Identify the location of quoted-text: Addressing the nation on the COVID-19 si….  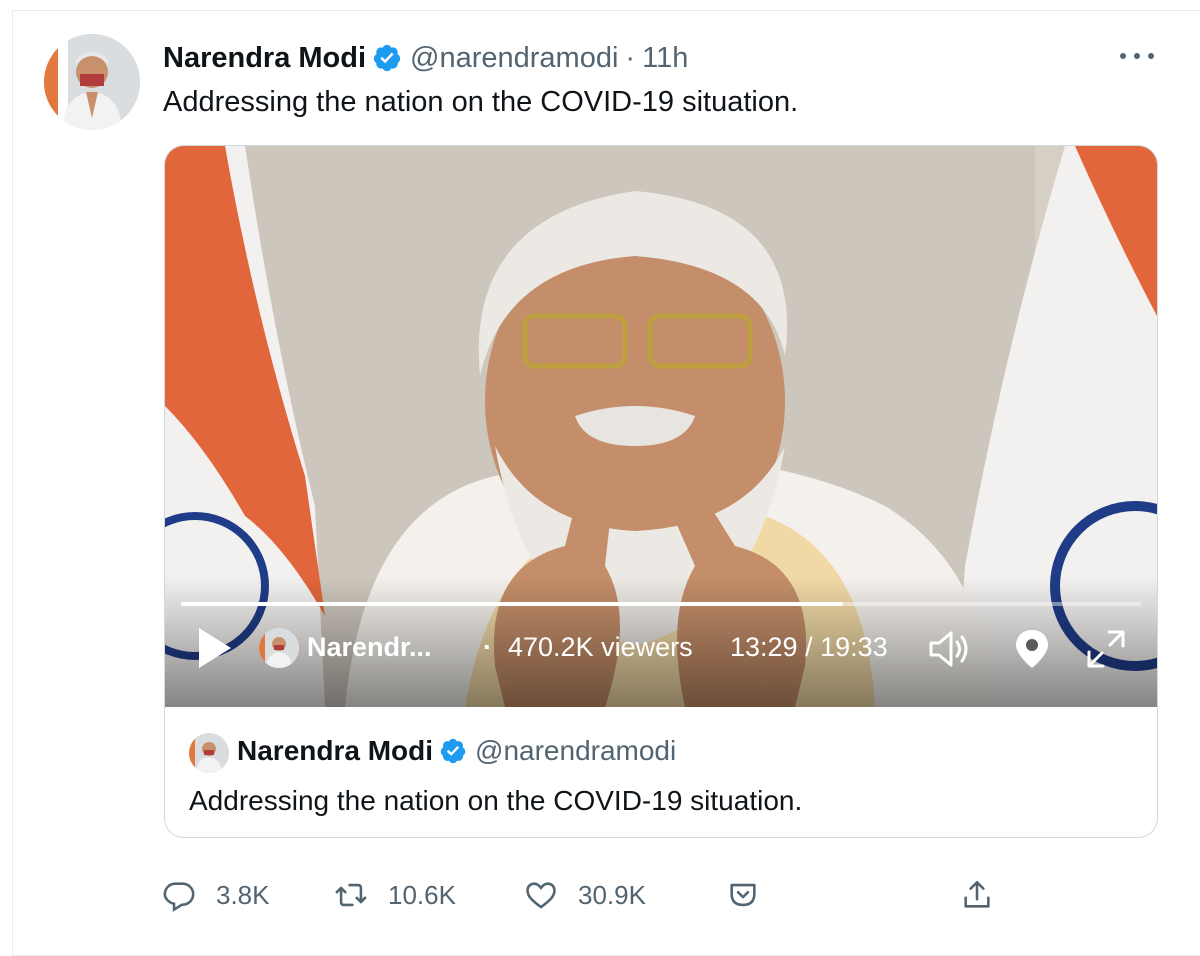
(496, 800).